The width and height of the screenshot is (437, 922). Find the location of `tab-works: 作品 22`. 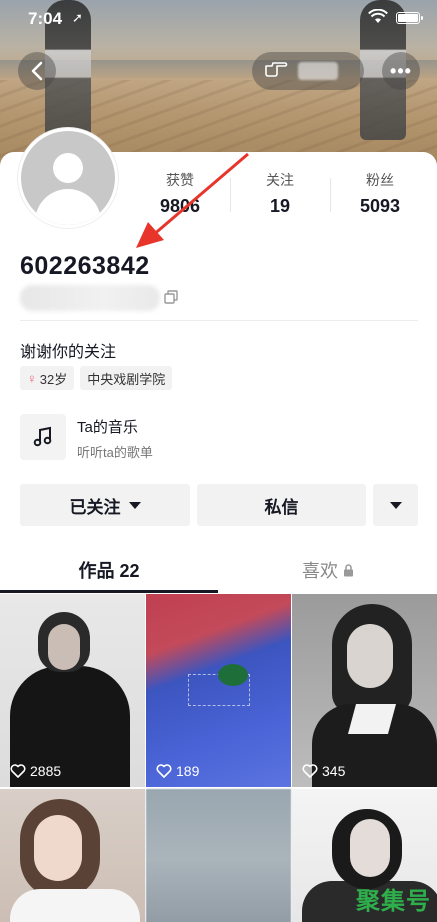

tab-works: 作品 22 is located at coordinates (109, 570).